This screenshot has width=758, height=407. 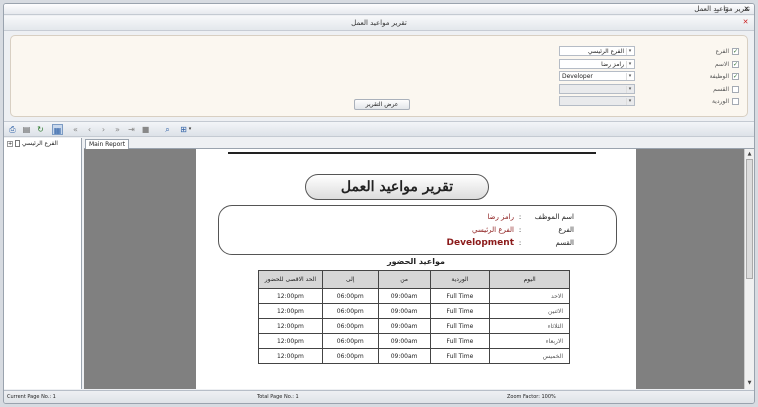 I want to click on job-combo-value: Developer, so click(x=577, y=76).